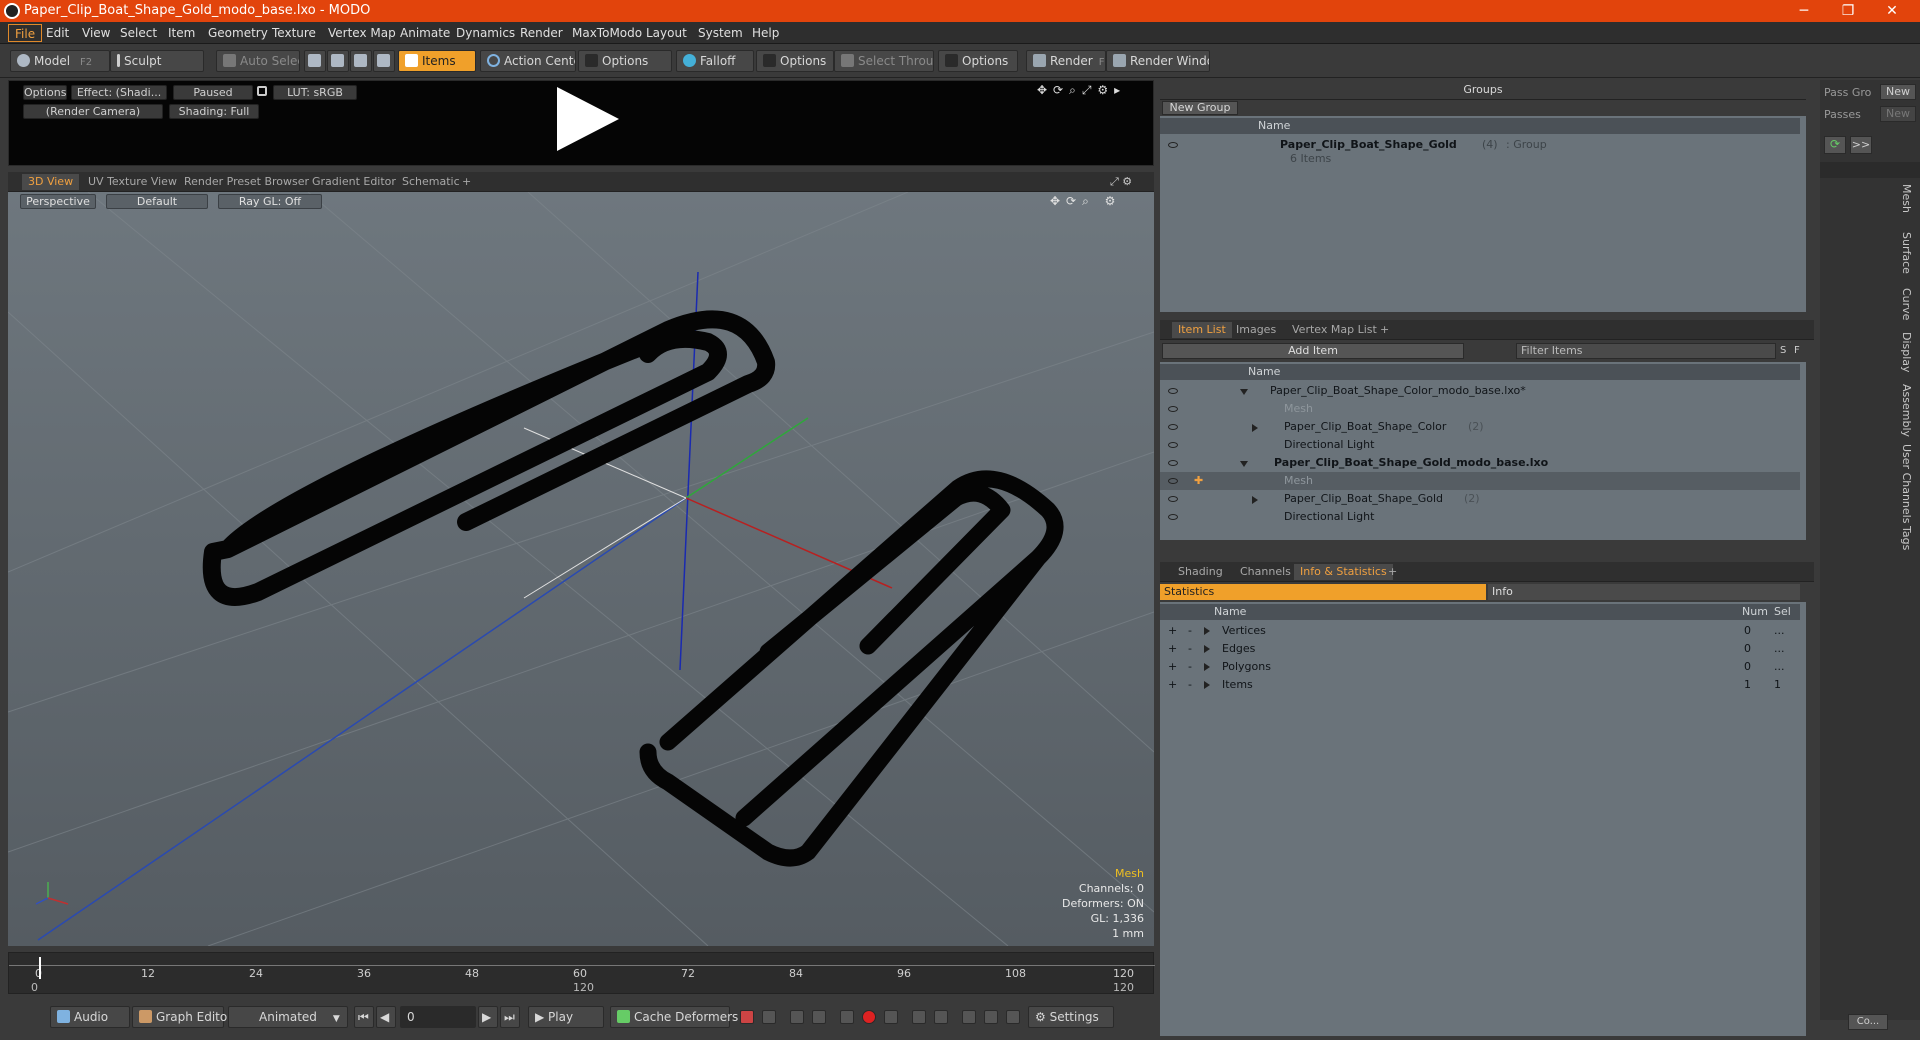  I want to click on list-item: Paper_Clip_Boat_Shape_Gold (2), so click(1480, 499).